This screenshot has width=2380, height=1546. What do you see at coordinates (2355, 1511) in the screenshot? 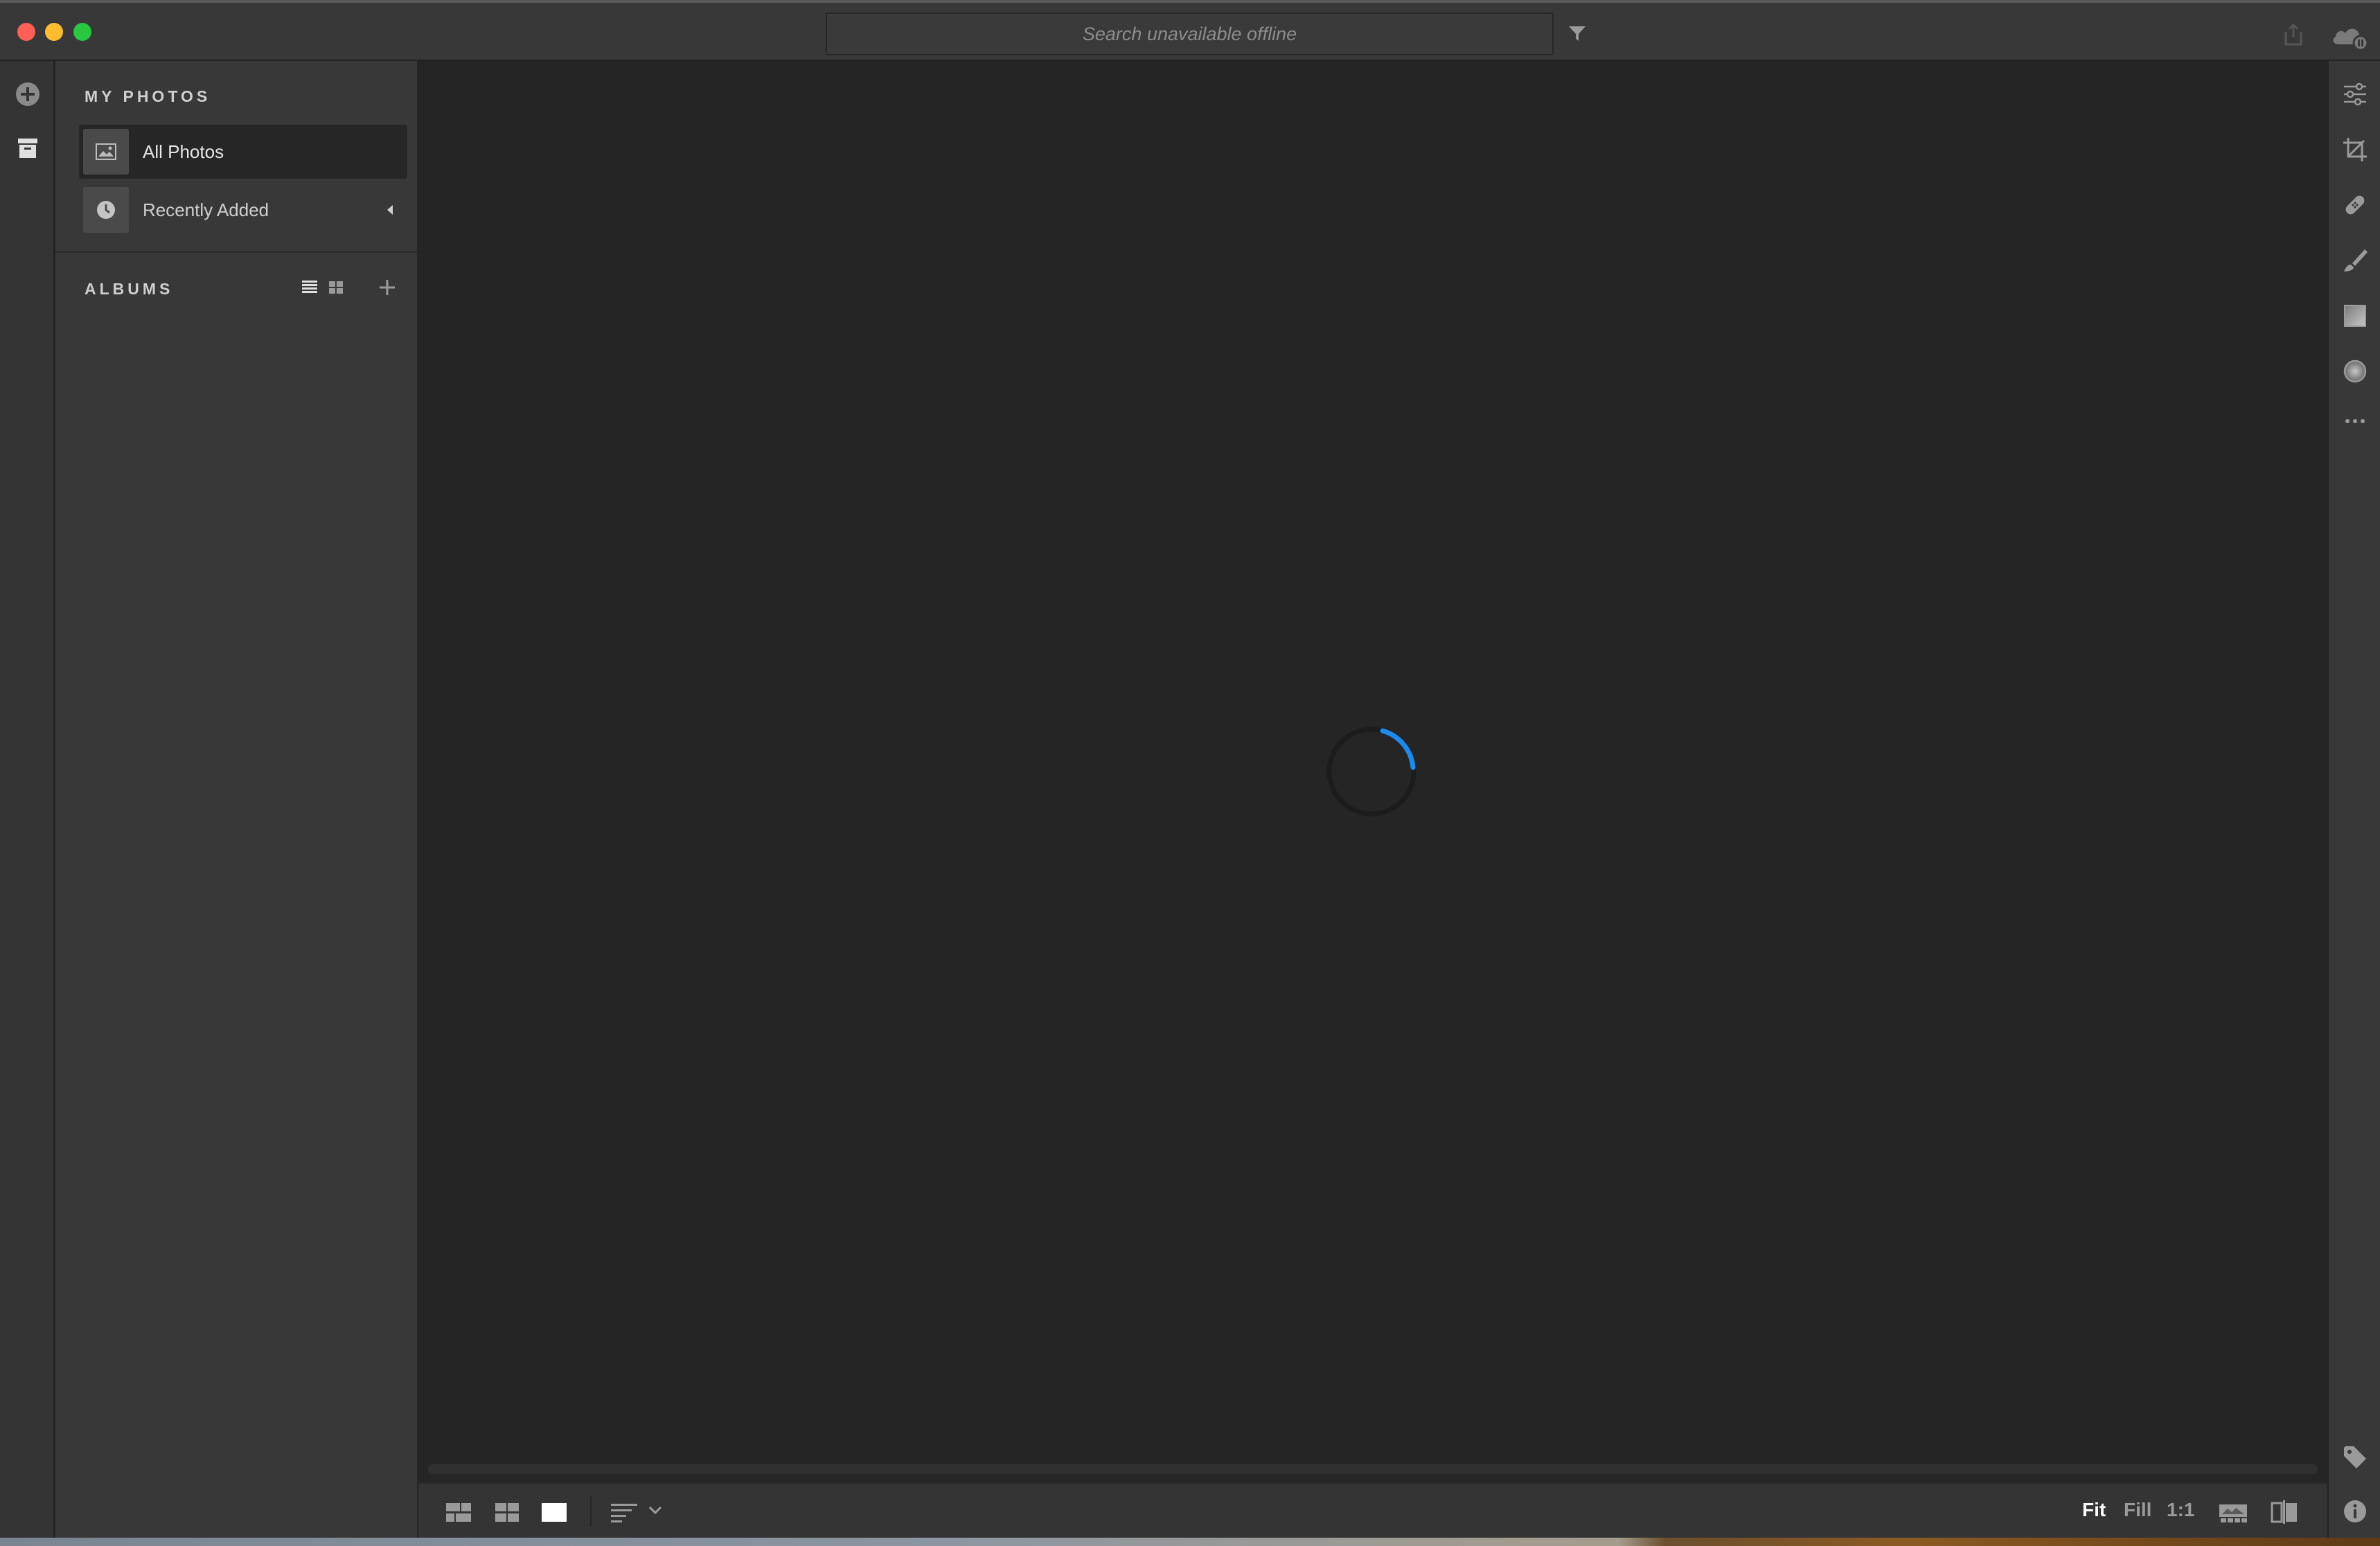
I see `info-icon` at bounding box center [2355, 1511].